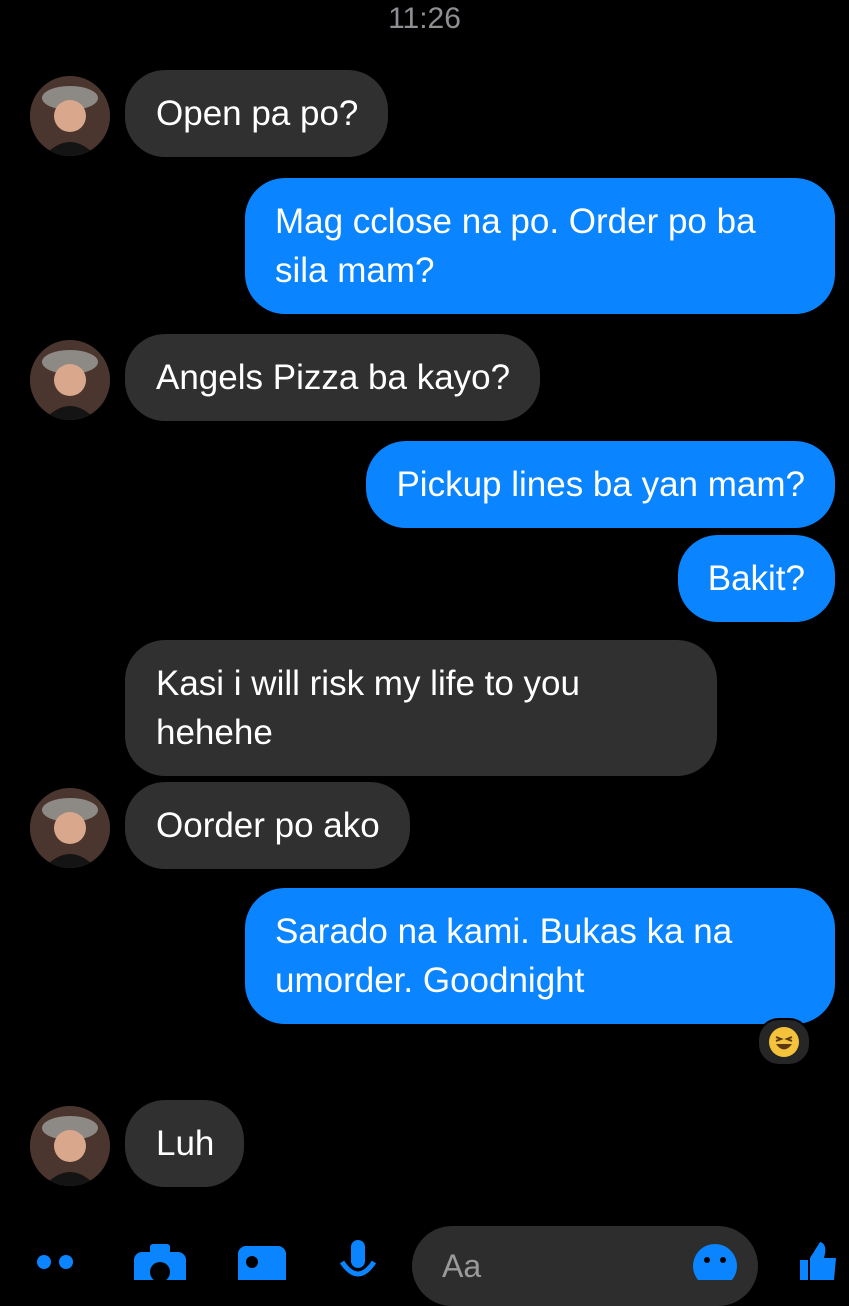 This screenshot has height=1306, width=849. I want to click on thumbs-up-icon, so click(820, 1260).